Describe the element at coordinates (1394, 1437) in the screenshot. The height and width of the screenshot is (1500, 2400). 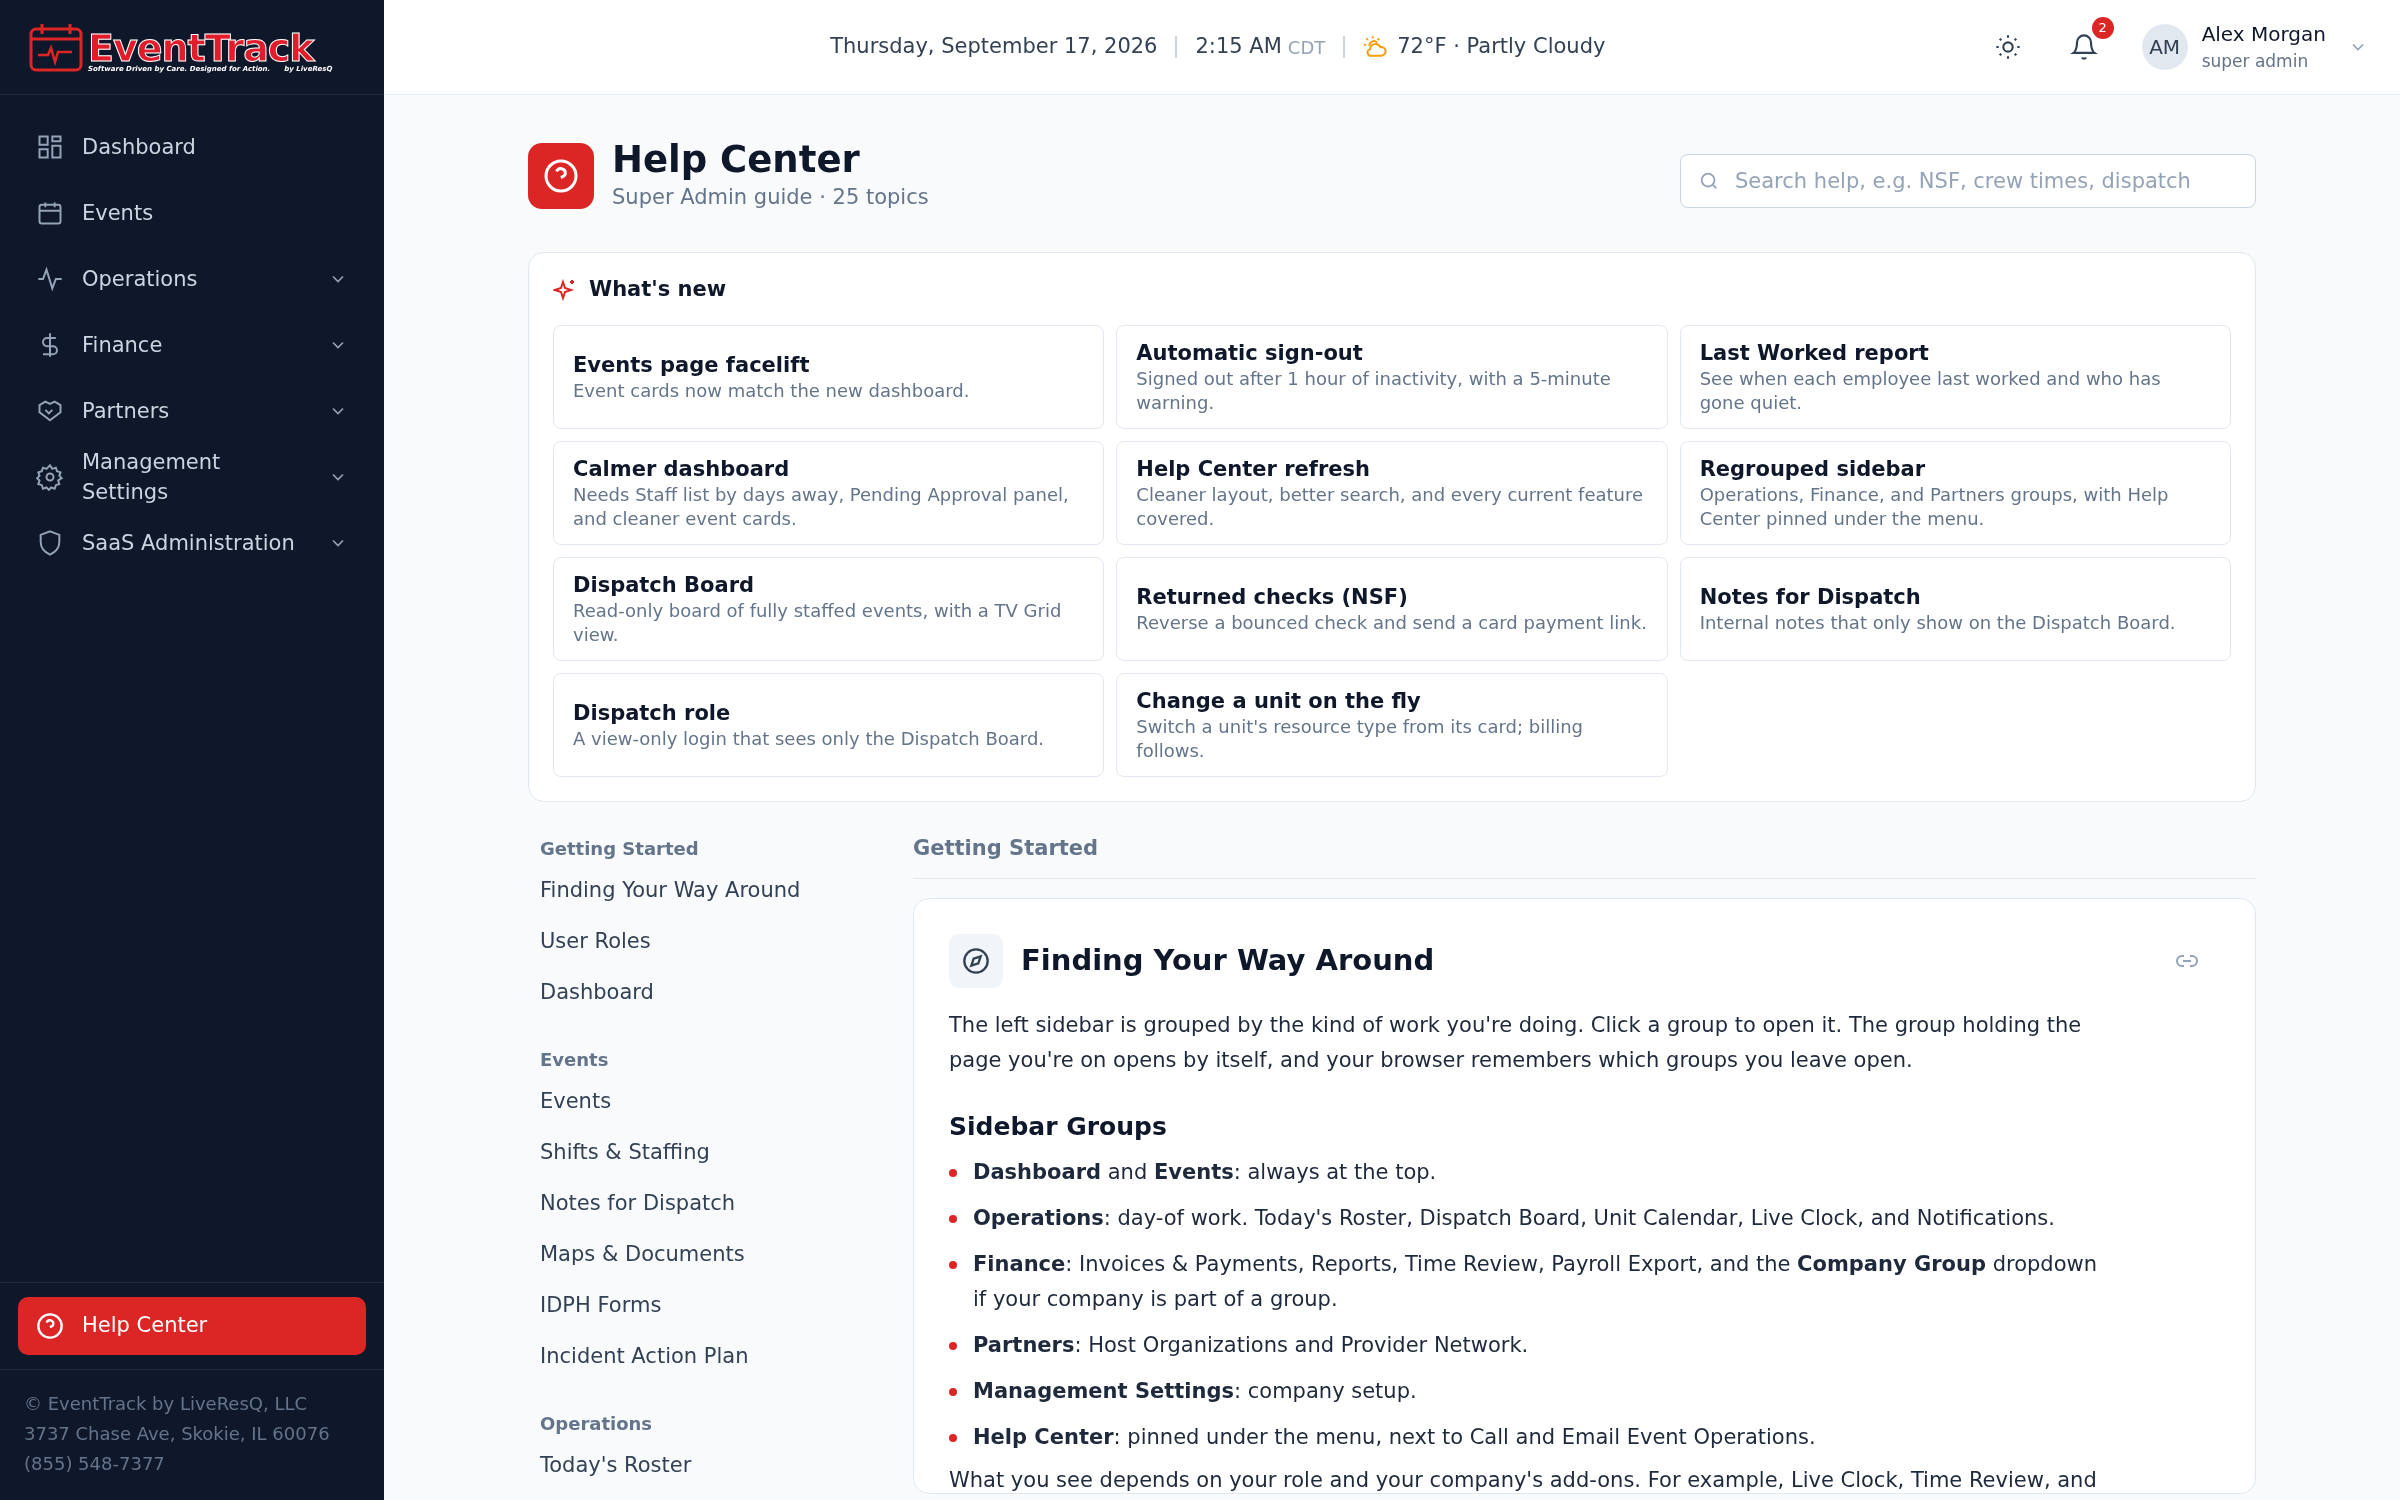
I see `bullet-text: Help Center: pinned under the menu, next to Call and Email Event Operations.` at that location.